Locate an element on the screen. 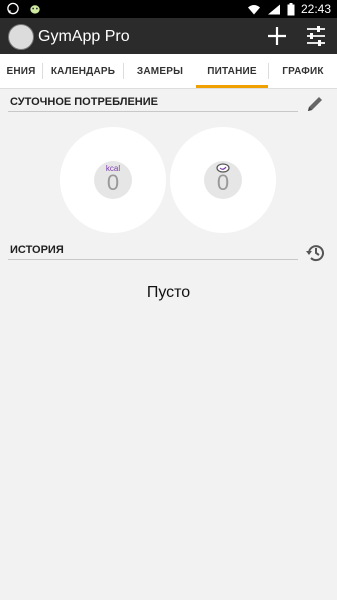 This screenshot has height=600, width=337. calories-card: kcal 0 is located at coordinates (113, 180).